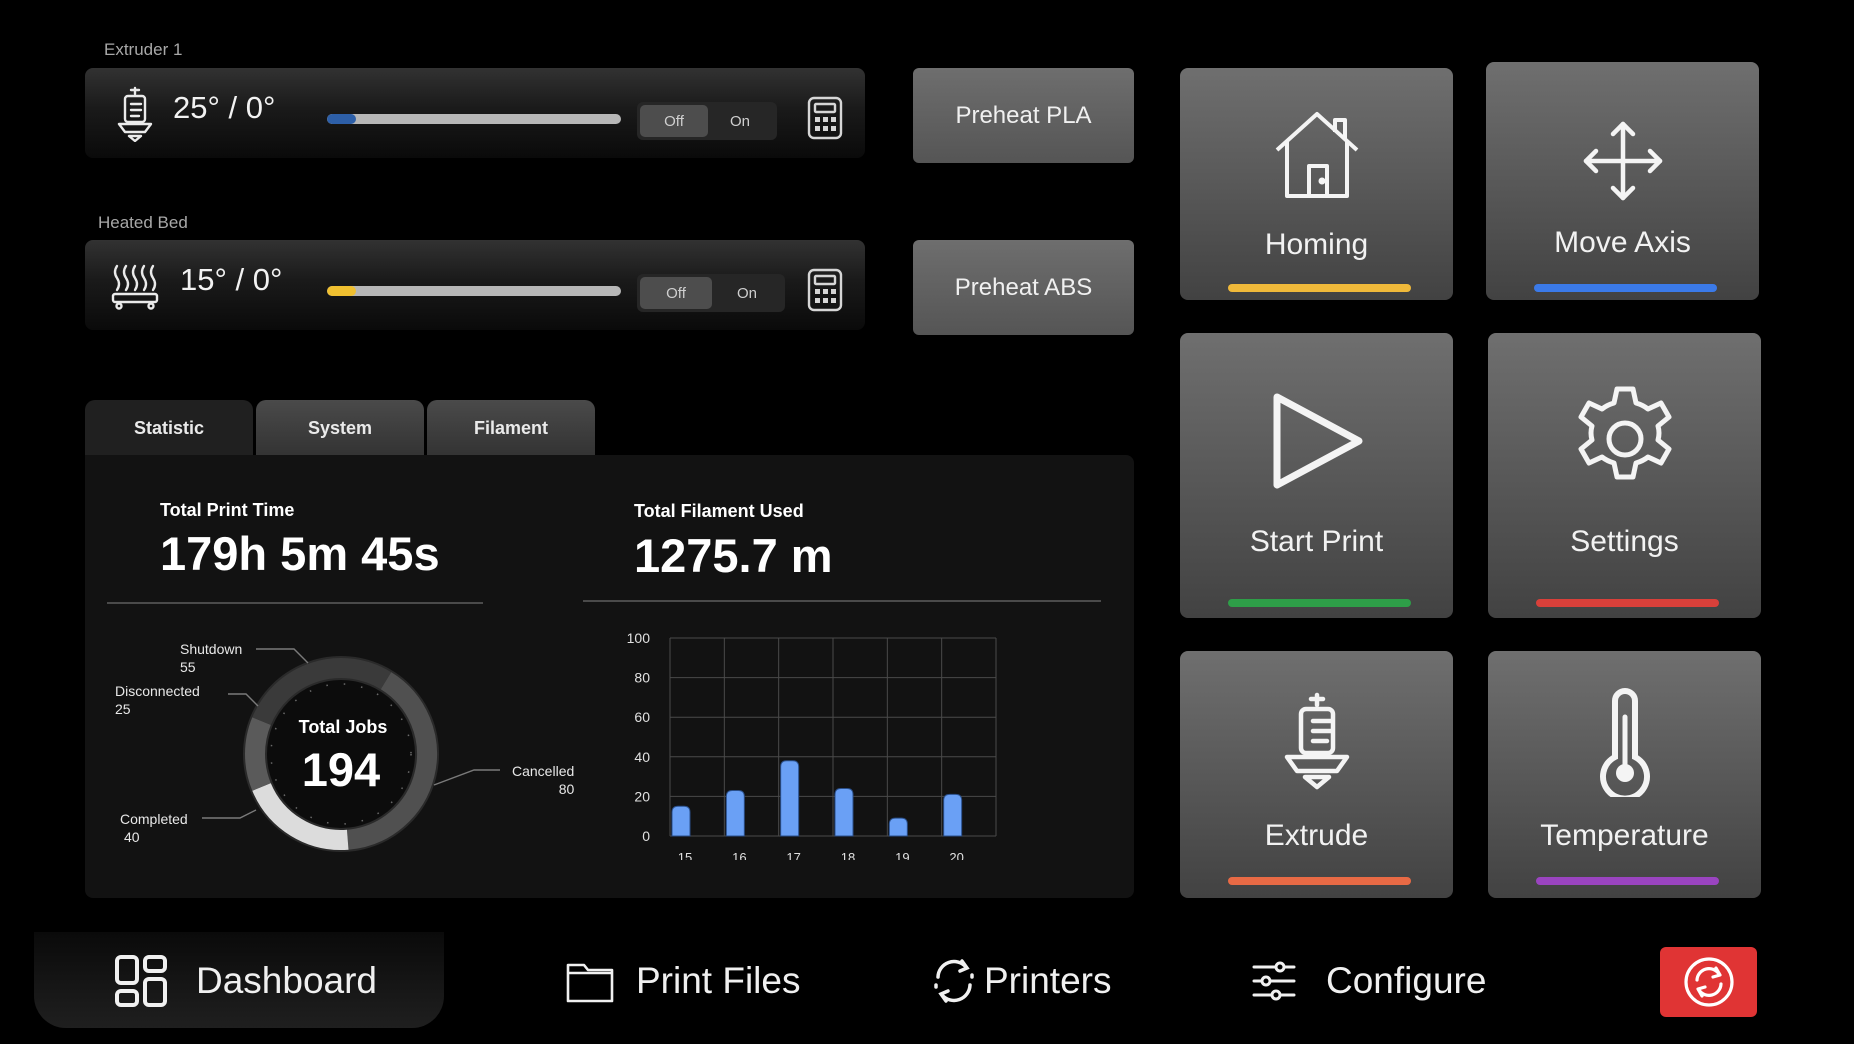 The width and height of the screenshot is (1854, 1044). What do you see at coordinates (566, 789) in the screenshot?
I see `legend-cancelled-value: 80` at bounding box center [566, 789].